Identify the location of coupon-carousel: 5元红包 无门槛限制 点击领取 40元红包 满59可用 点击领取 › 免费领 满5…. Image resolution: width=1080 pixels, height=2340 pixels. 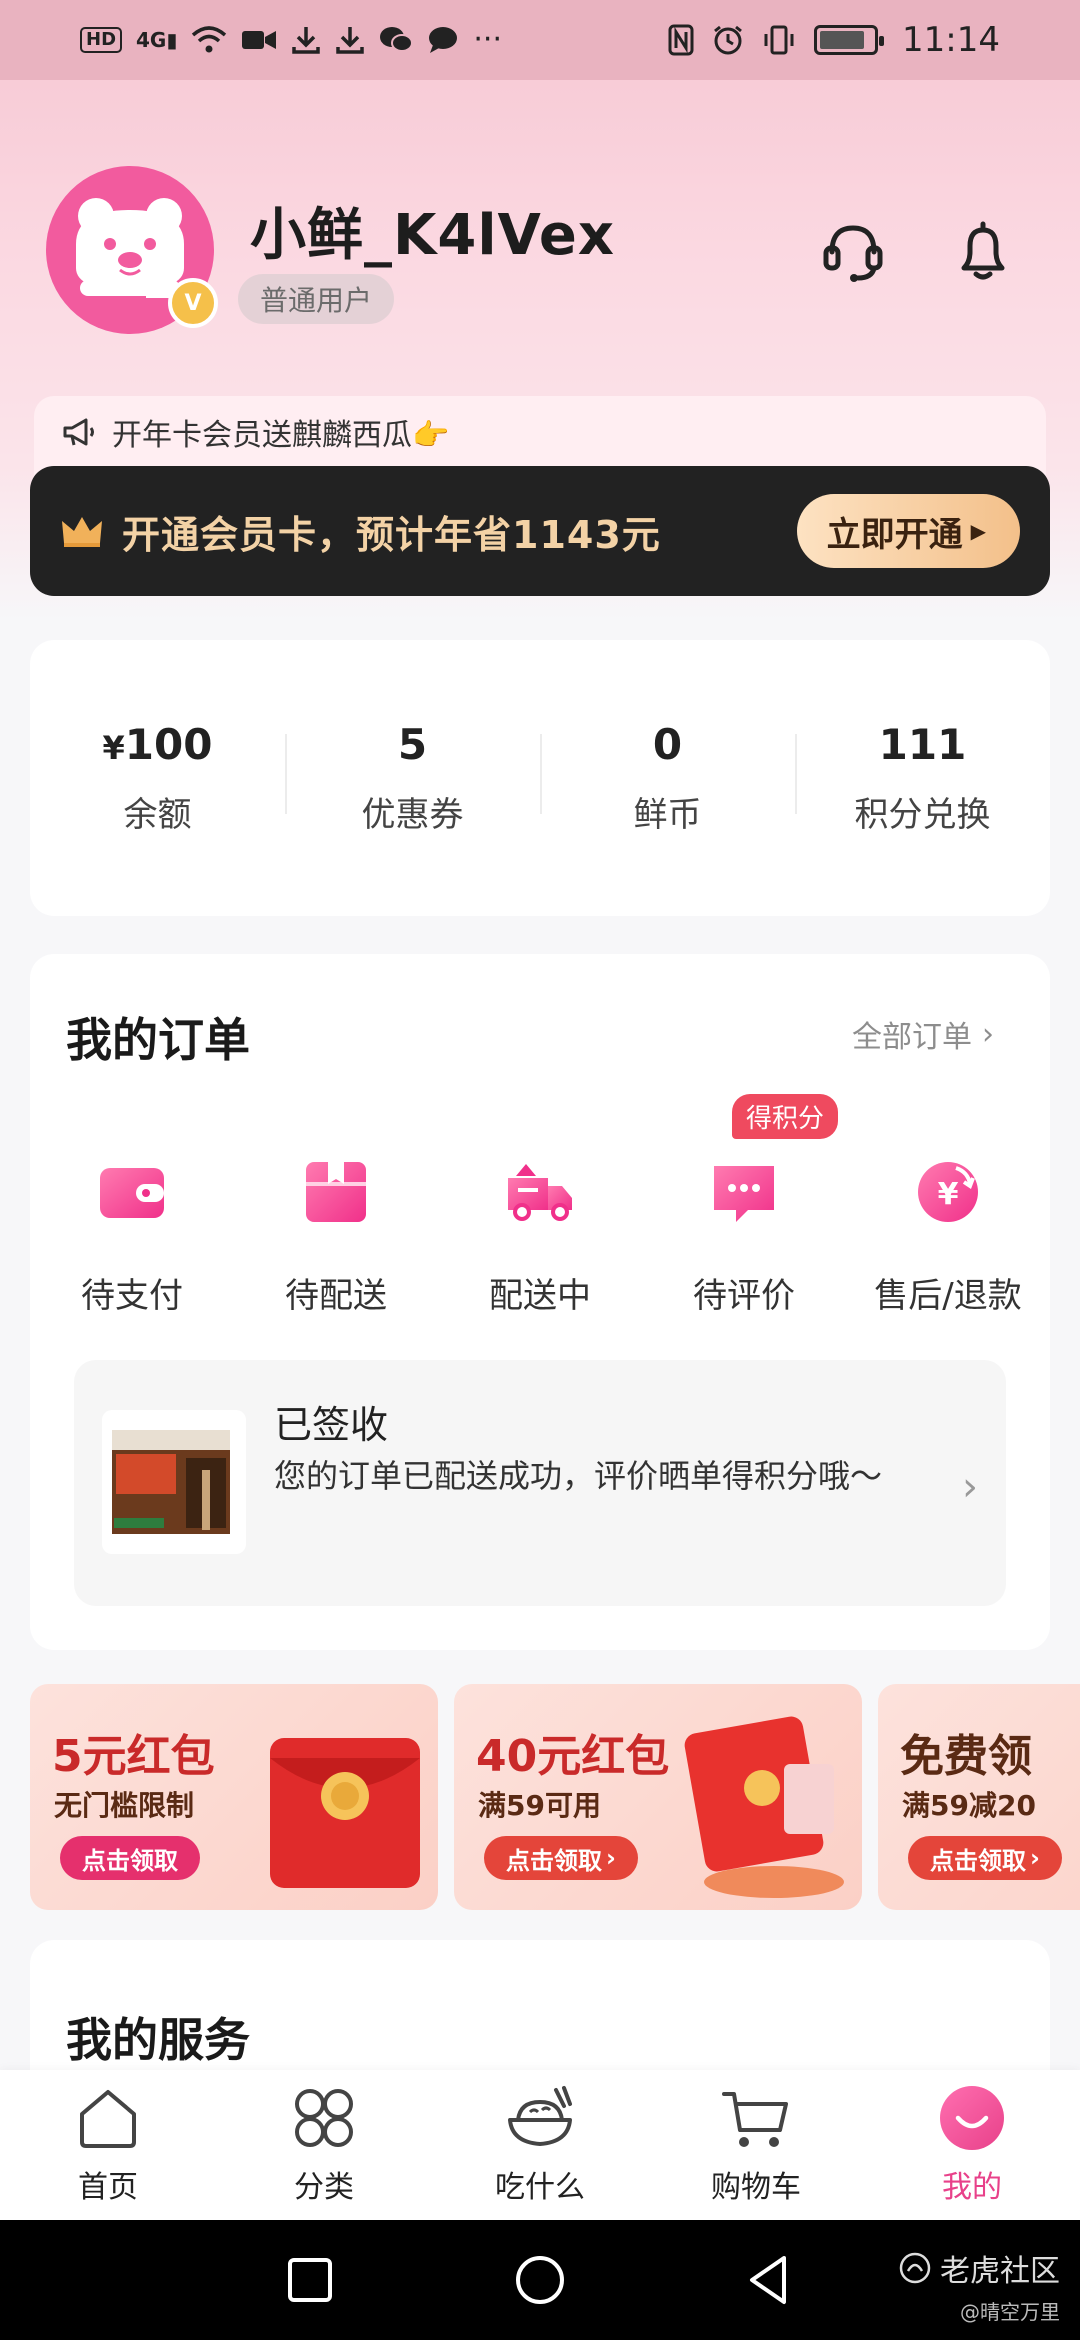
(555, 1797).